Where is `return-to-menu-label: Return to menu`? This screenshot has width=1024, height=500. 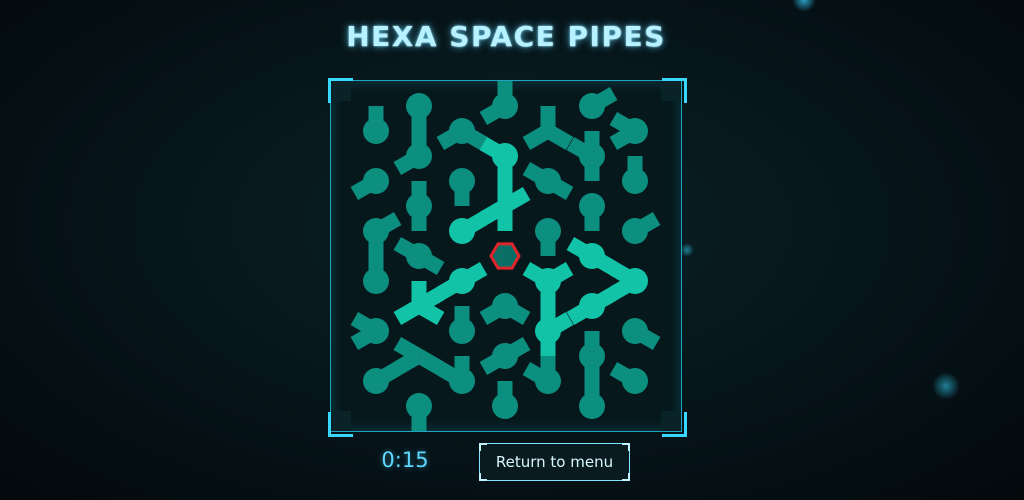 return-to-menu-label: Return to menu is located at coordinates (554, 462).